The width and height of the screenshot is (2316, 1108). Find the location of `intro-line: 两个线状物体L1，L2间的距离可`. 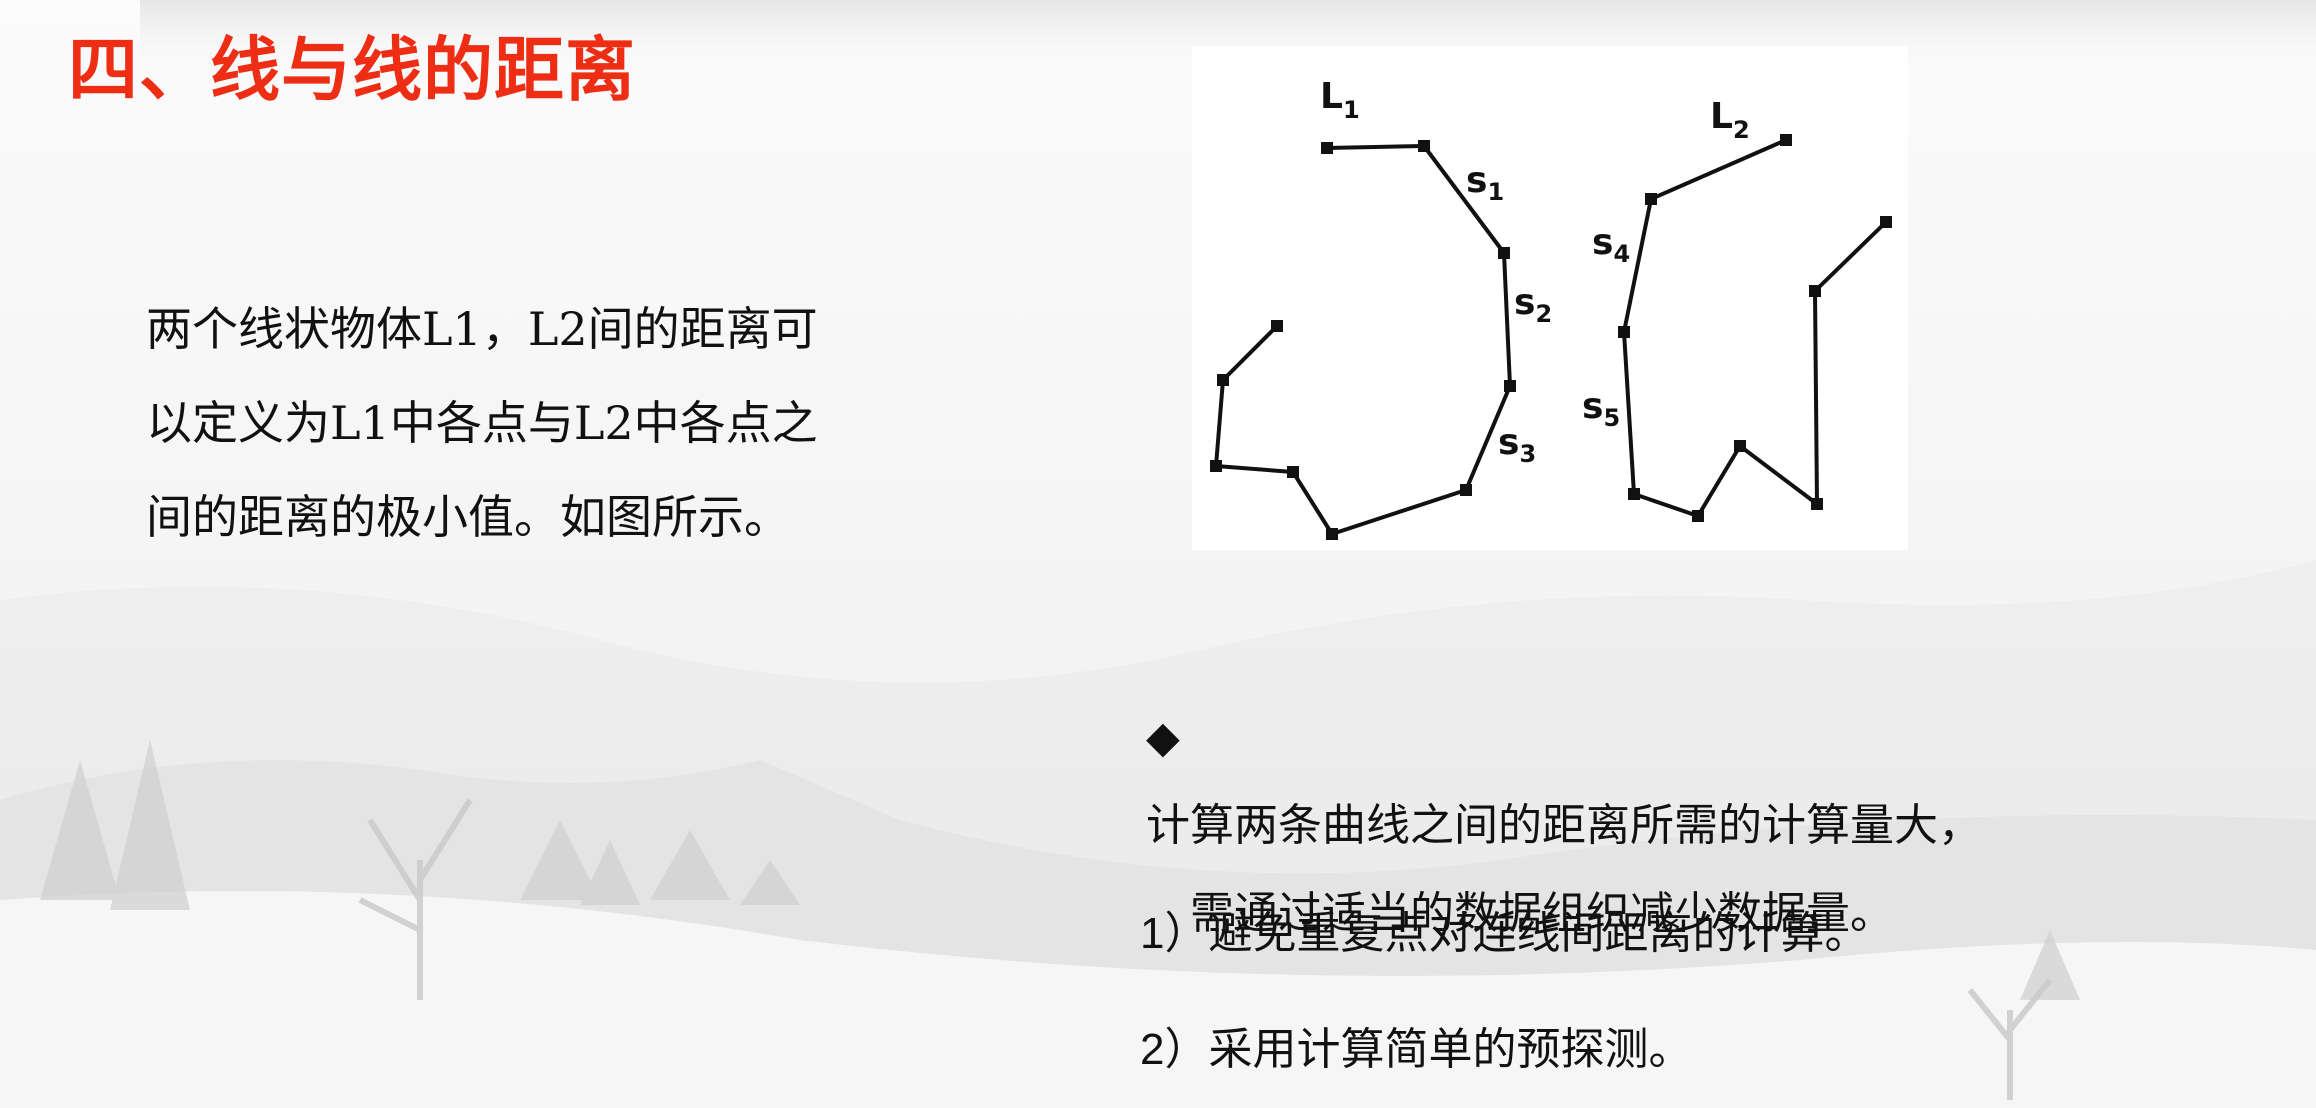

intro-line: 两个线状物体L1，L2间的距离可 is located at coordinates (482, 329).